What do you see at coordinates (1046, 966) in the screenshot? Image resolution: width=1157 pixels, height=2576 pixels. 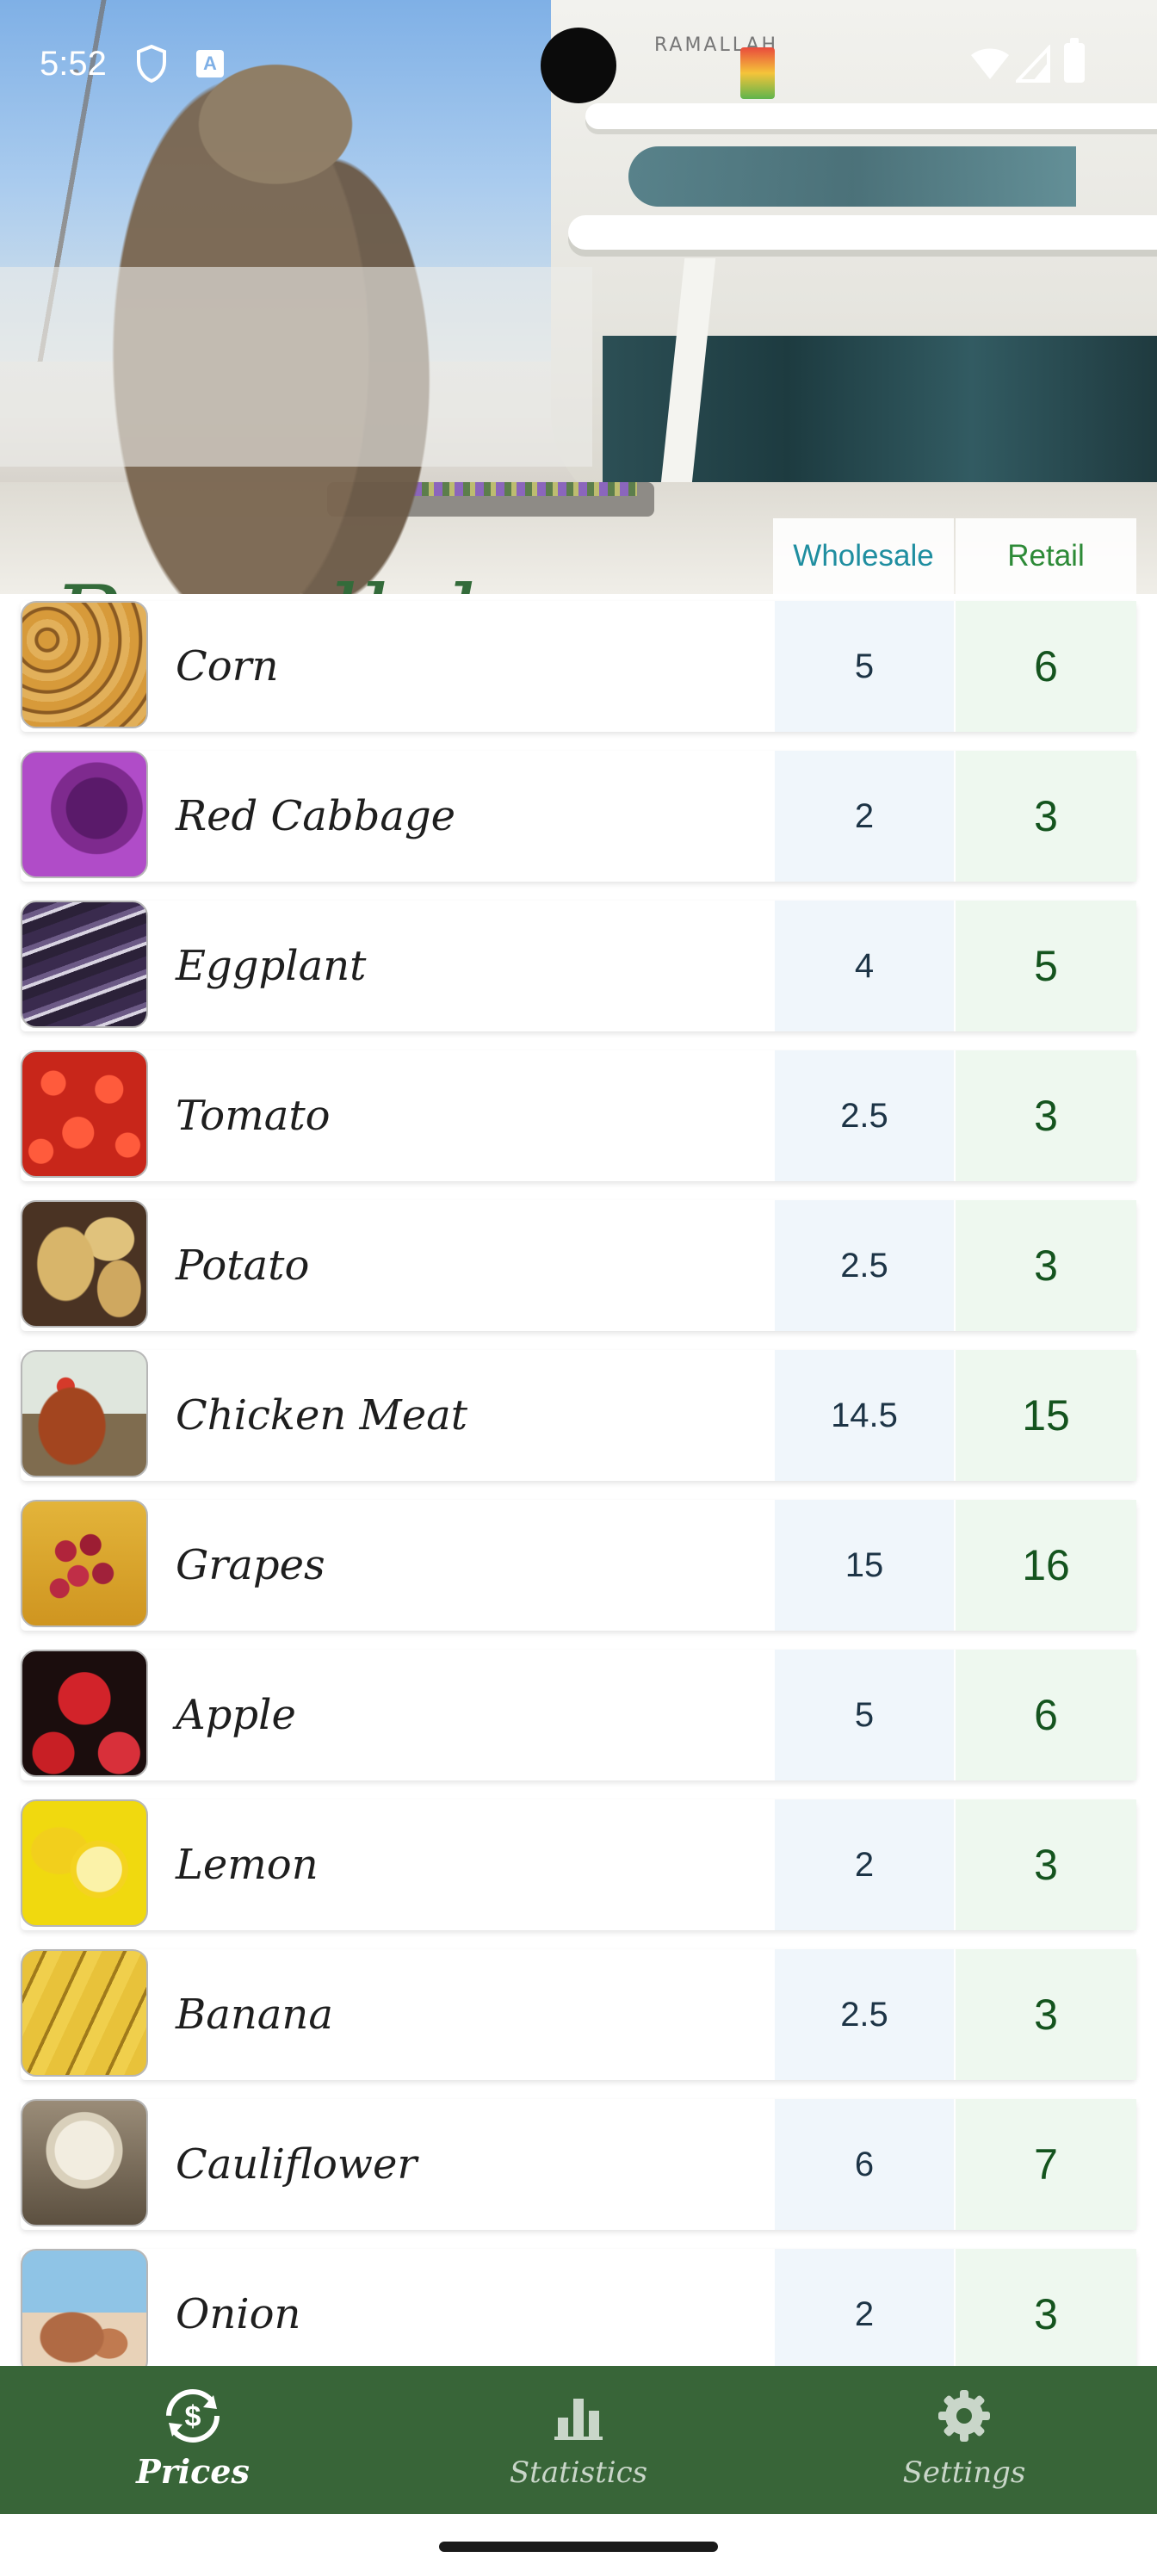 I see `retail-price: 5` at bounding box center [1046, 966].